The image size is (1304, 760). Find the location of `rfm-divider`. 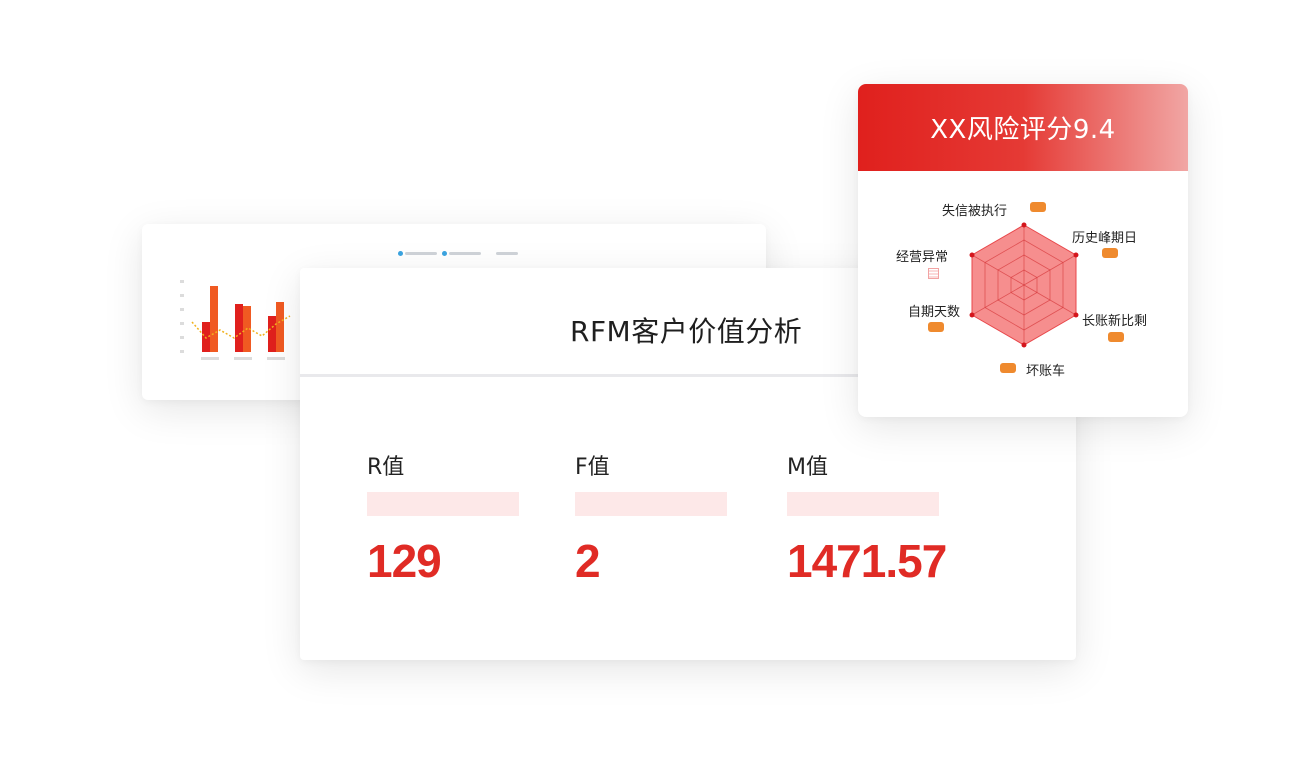

rfm-divider is located at coordinates (580, 375).